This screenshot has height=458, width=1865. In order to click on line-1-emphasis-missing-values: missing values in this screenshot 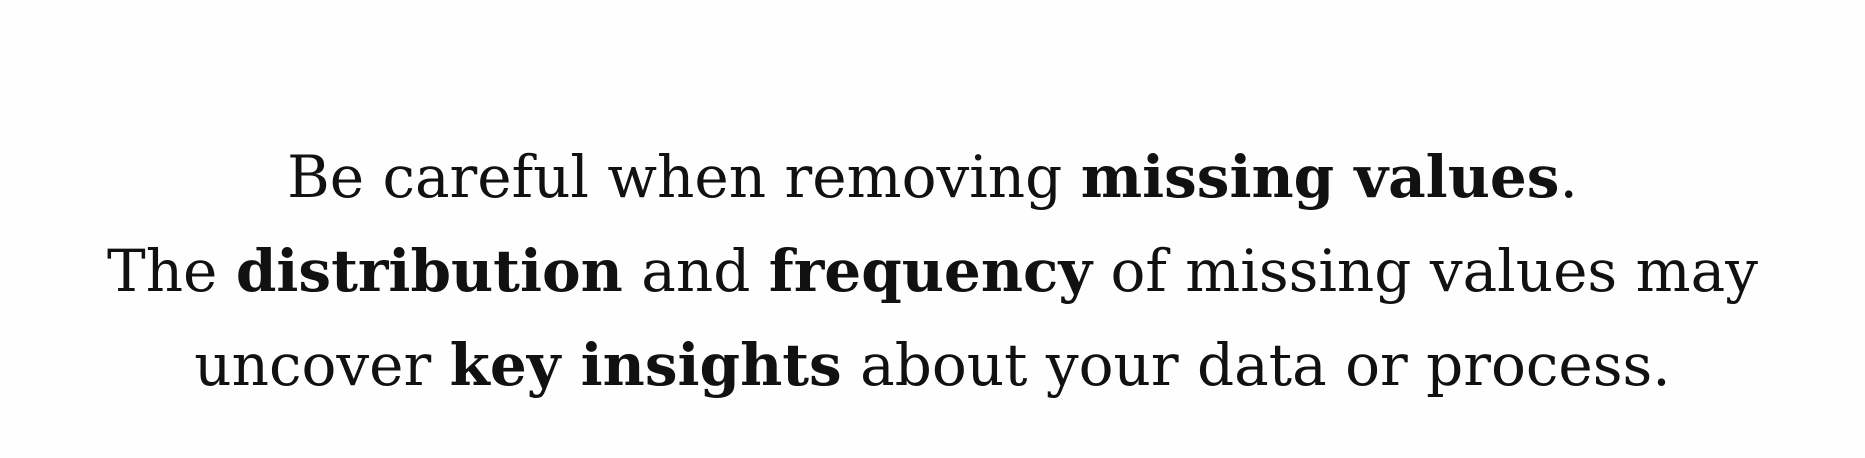, I will do `click(1320, 177)`.